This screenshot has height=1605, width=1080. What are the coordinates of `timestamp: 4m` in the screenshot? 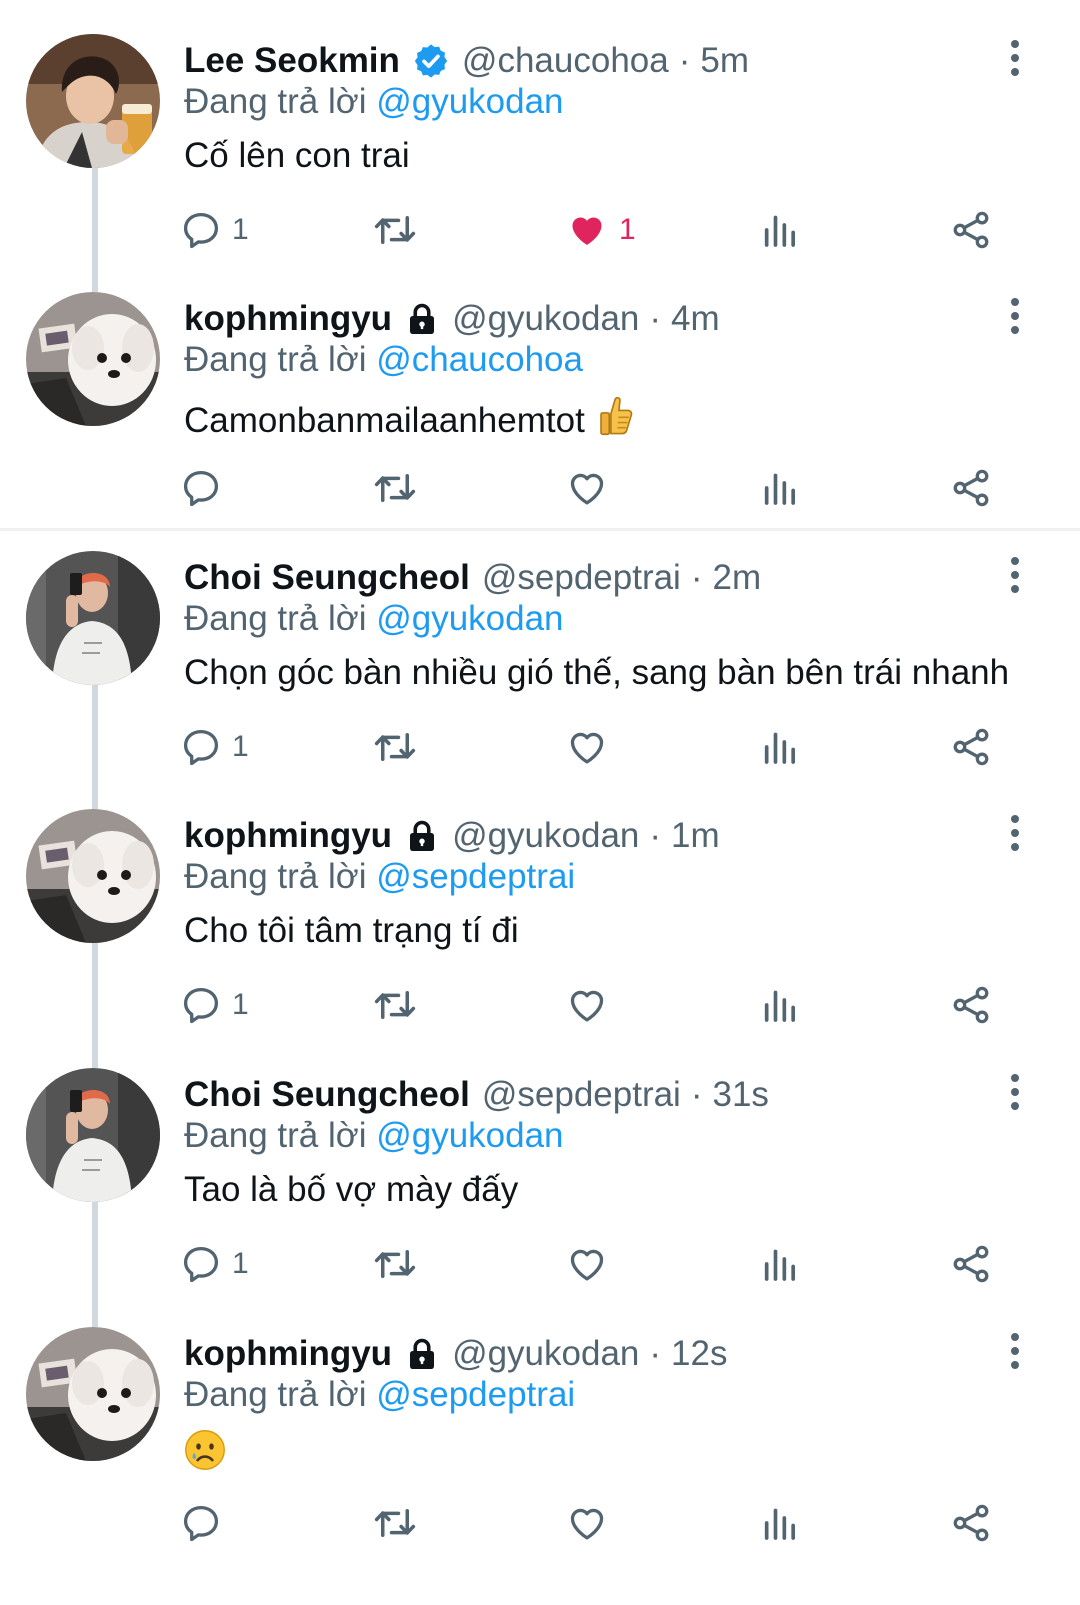 It's located at (695, 319).